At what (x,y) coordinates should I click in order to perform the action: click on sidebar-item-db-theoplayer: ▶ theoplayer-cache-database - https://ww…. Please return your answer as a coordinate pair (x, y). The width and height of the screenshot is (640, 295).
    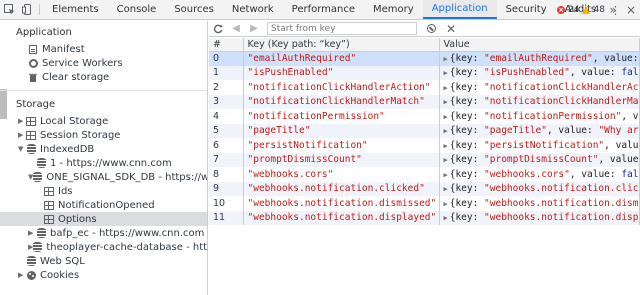
    Looking at the image, I should click on (117, 247).